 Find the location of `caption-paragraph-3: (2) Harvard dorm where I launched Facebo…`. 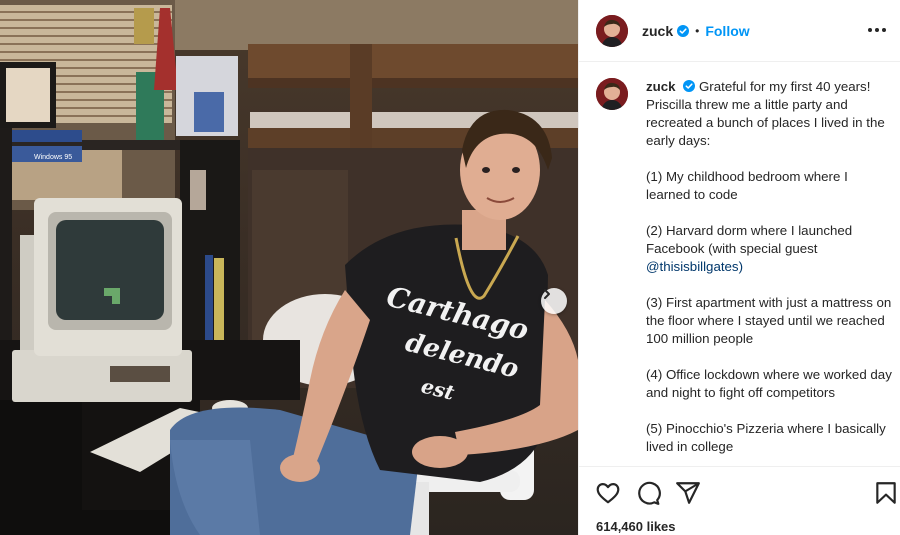

caption-paragraph-3: (2) Harvard dorm where I launched Facebo… is located at coordinates (770, 249).